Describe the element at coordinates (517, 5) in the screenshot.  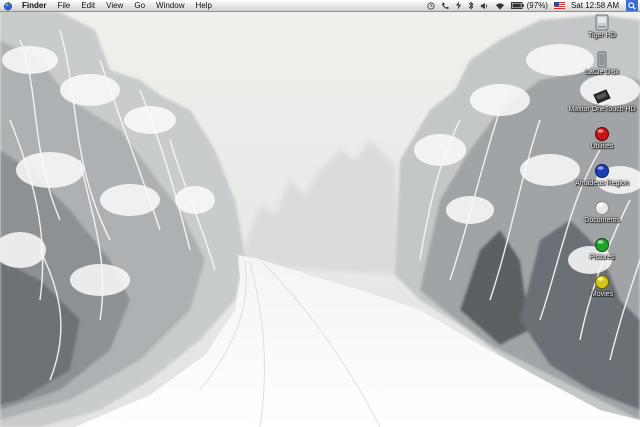
I see `battery-icon` at that location.